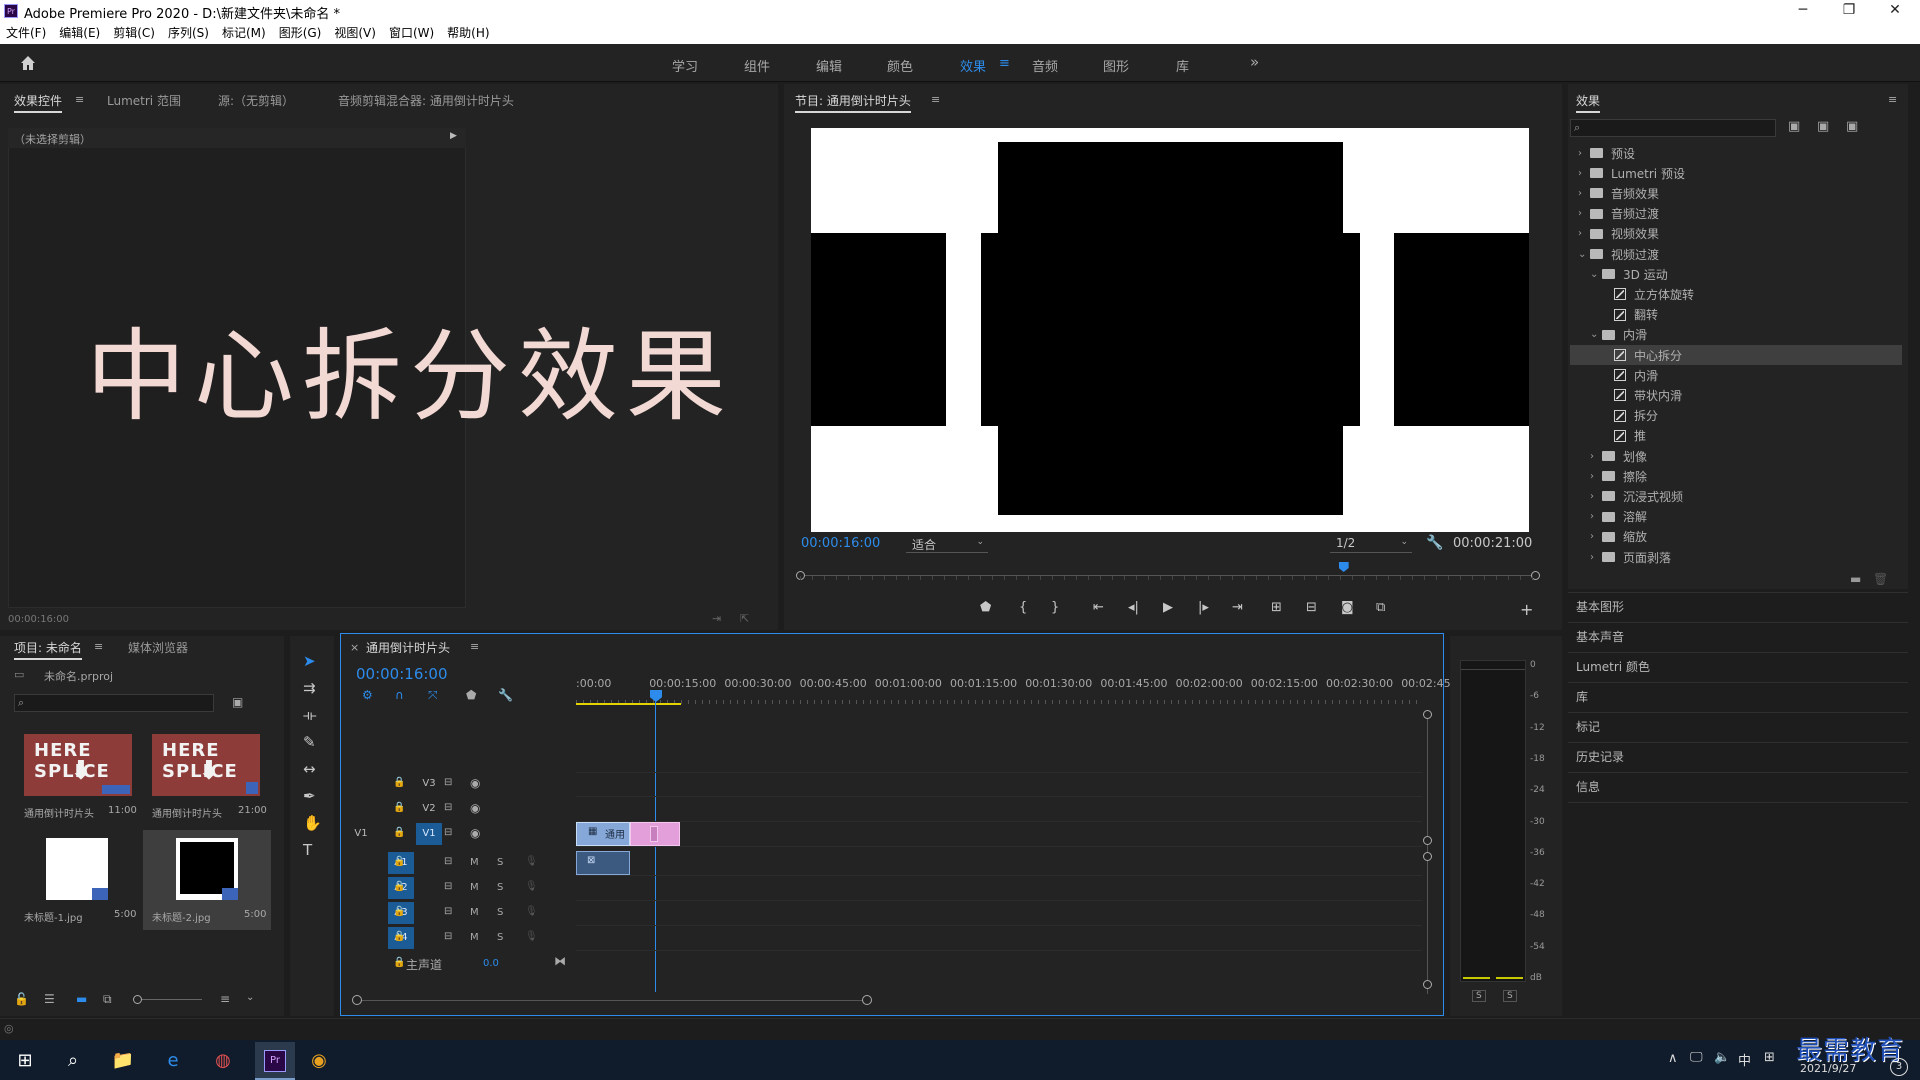 The height and width of the screenshot is (1080, 1920). I want to click on effects-tree-folder: ⌄ 3D 运动, so click(1736, 274).